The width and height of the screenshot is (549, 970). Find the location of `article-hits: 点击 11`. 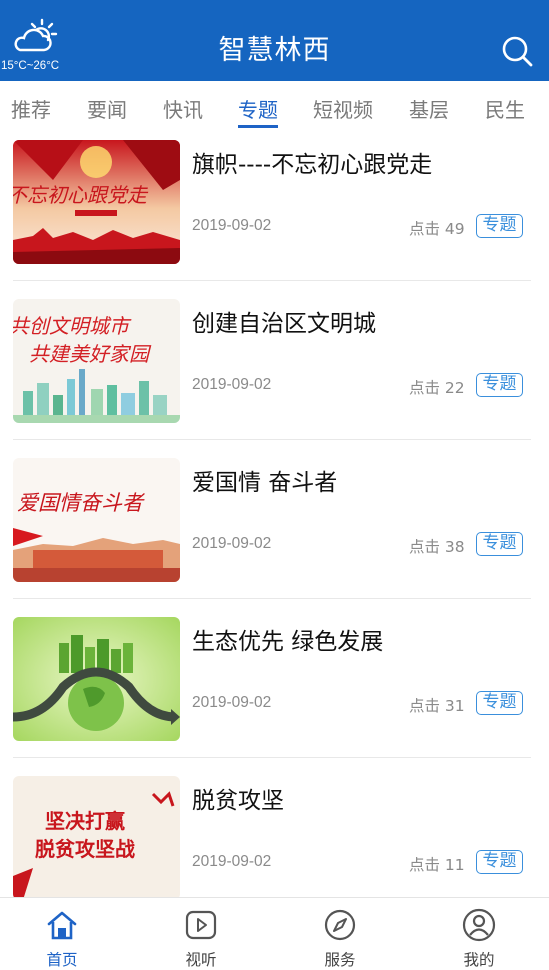

article-hits: 点击 11 is located at coordinates (437, 865).